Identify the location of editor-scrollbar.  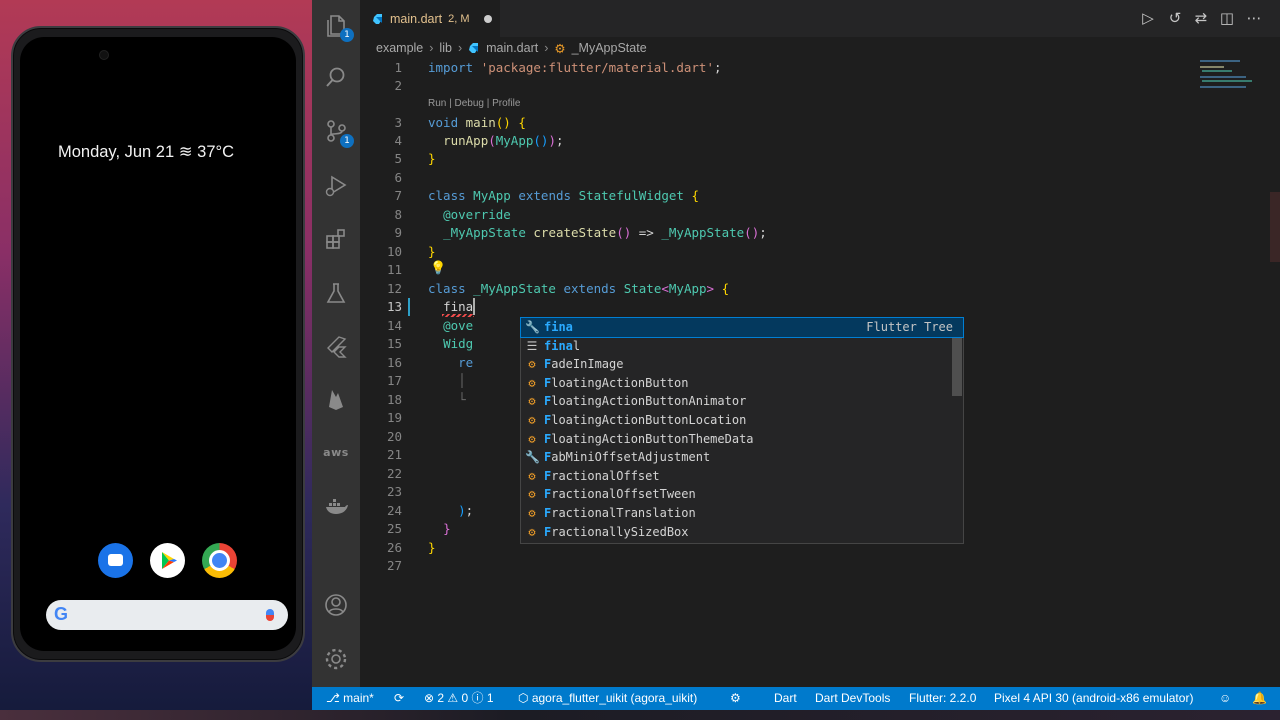
(1275, 227).